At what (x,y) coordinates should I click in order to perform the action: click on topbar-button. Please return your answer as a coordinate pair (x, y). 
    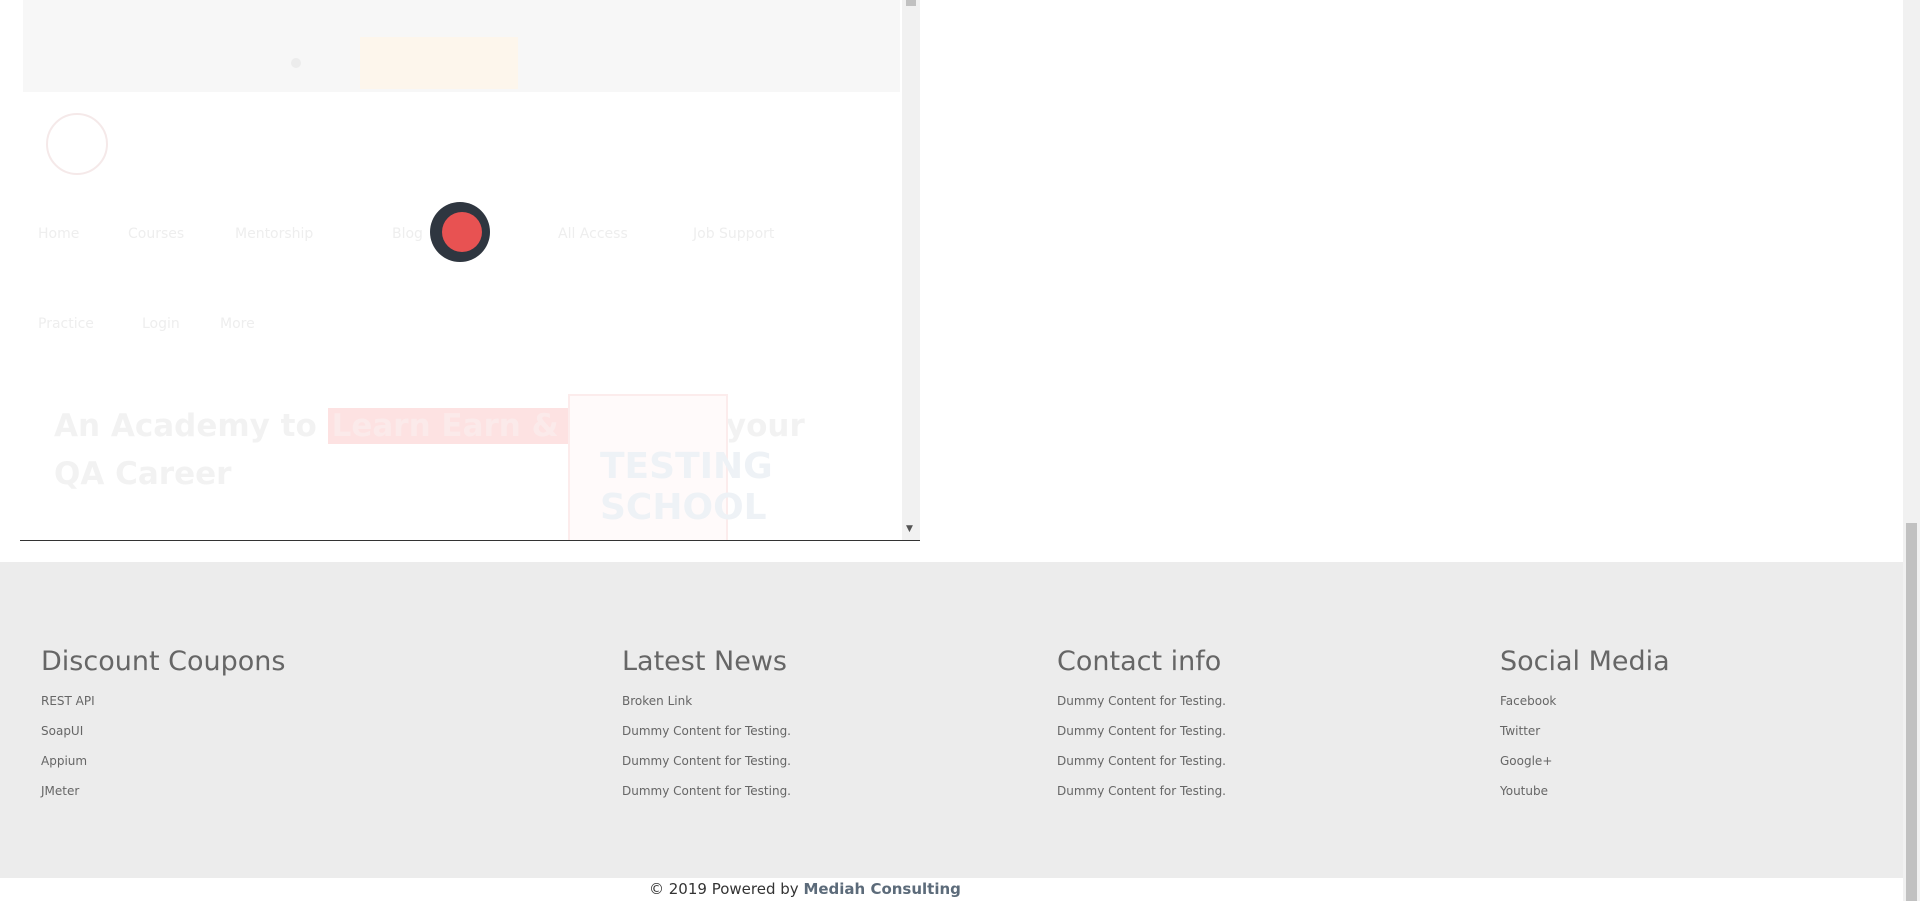
    Looking at the image, I should click on (439, 63).